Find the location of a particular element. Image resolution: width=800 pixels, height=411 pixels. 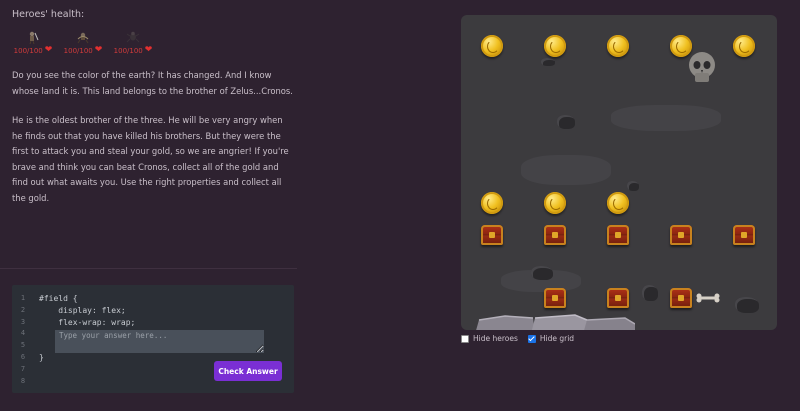

line-number: 7 is located at coordinates (23, 368).